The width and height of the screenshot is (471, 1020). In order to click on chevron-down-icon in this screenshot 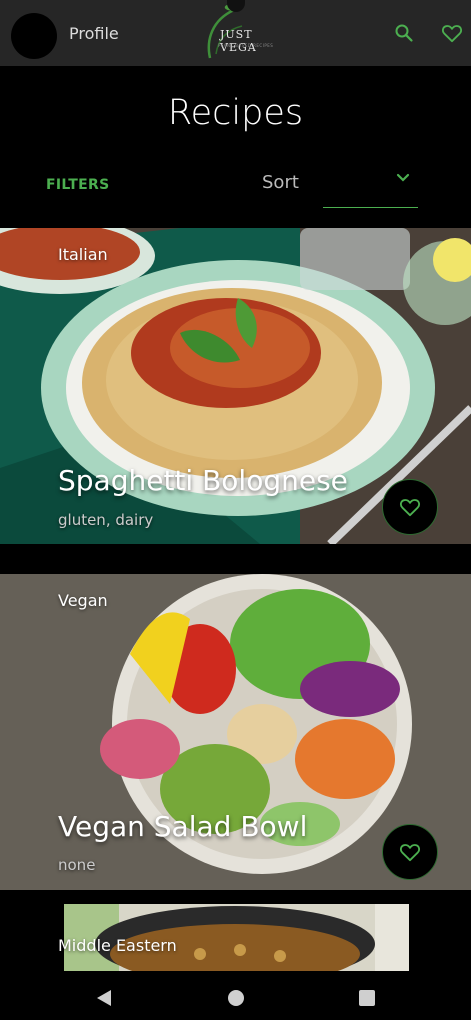, I will do `click(403, 177)`.